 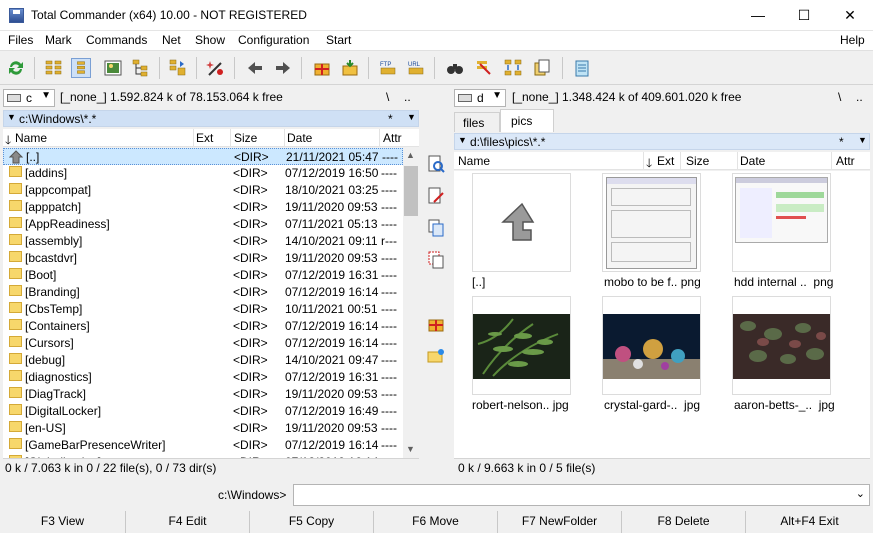 I want to click on unpack-files-icon, so click(x=350, y=68).